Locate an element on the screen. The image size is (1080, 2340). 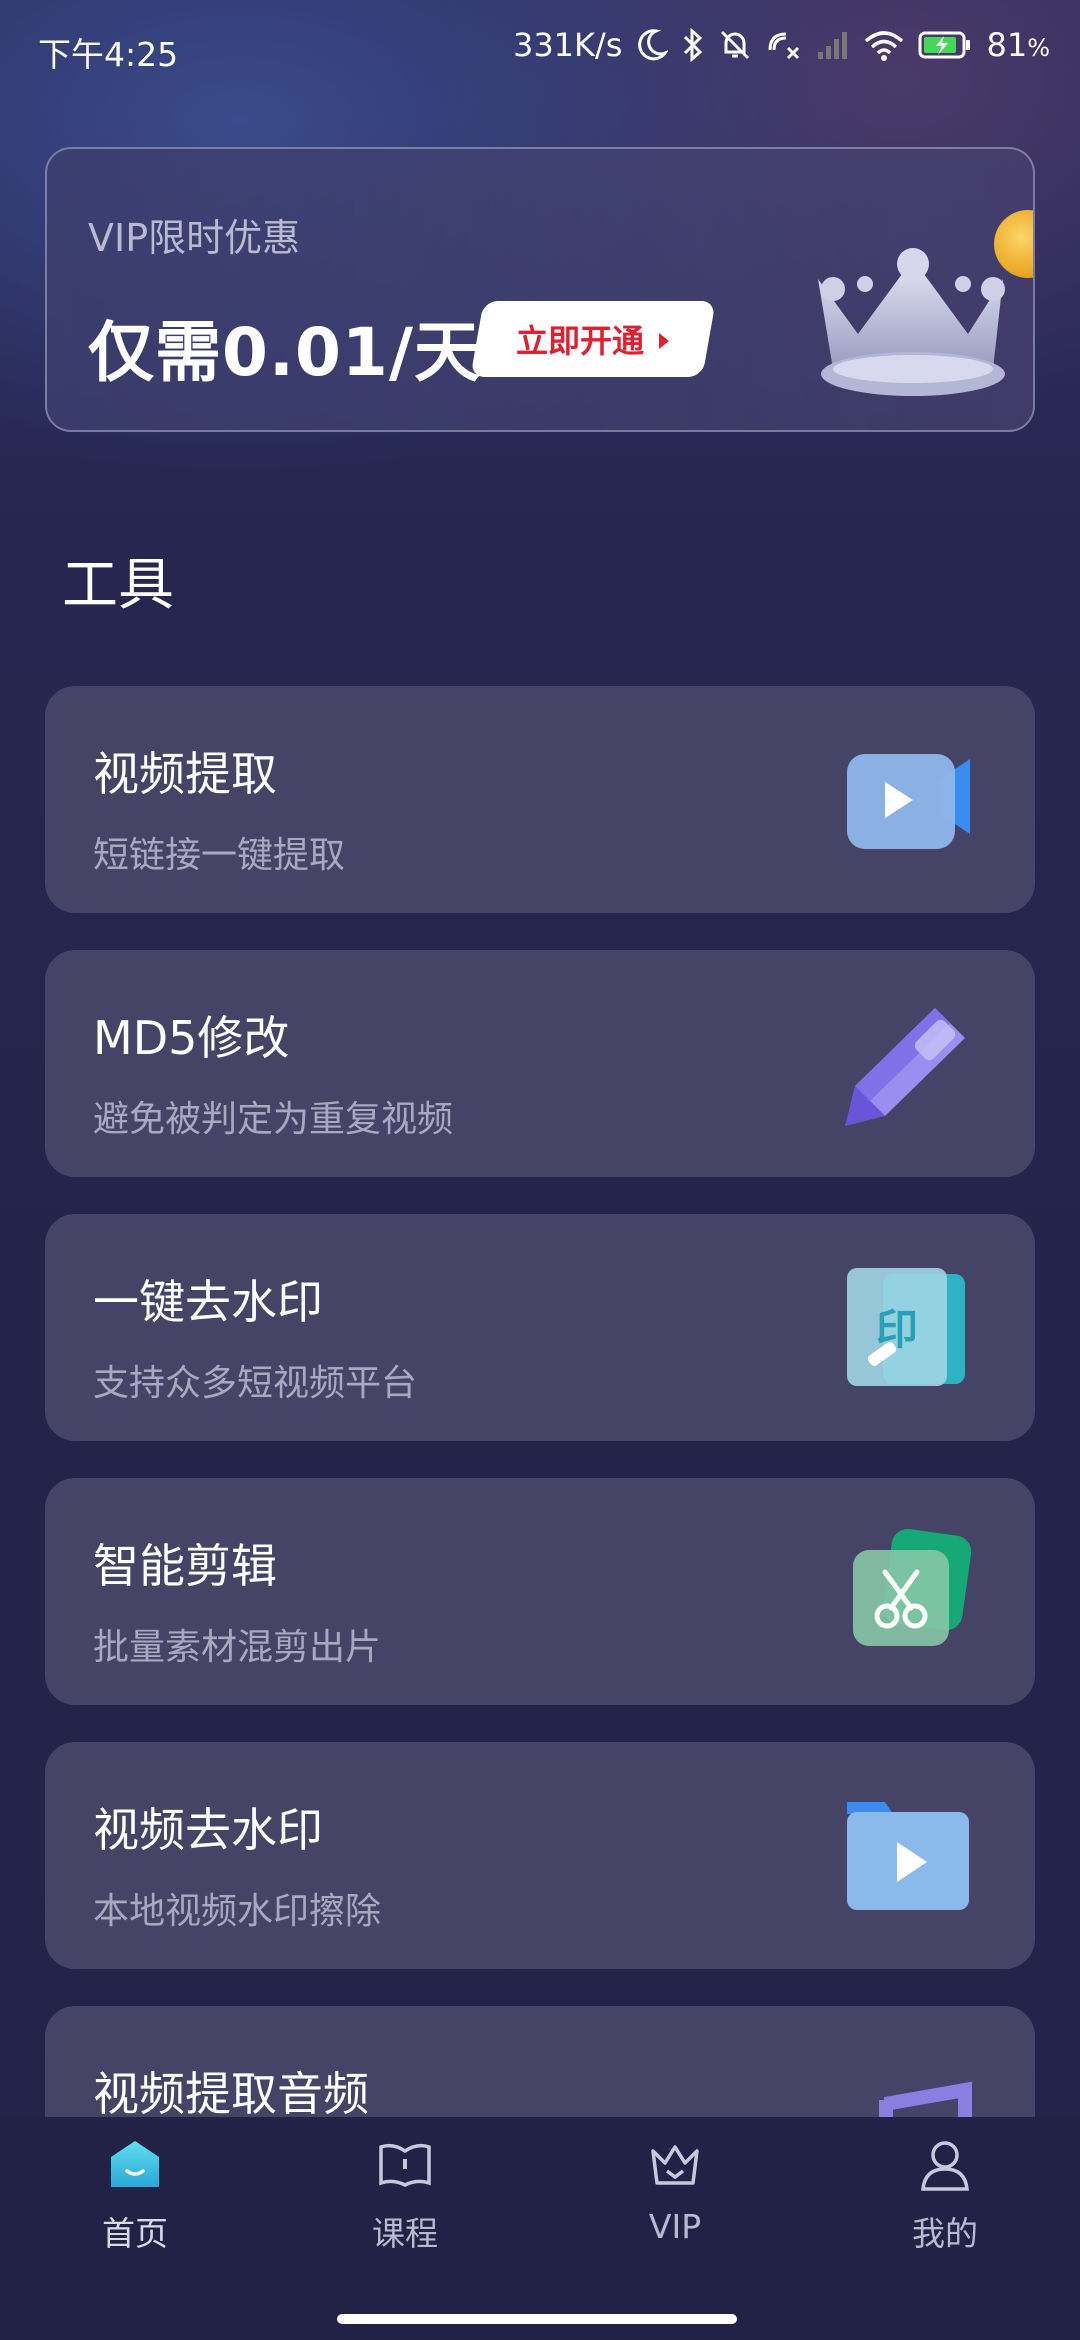
card-desc: 短链接一键提取 is located at coordinates (219, 855).